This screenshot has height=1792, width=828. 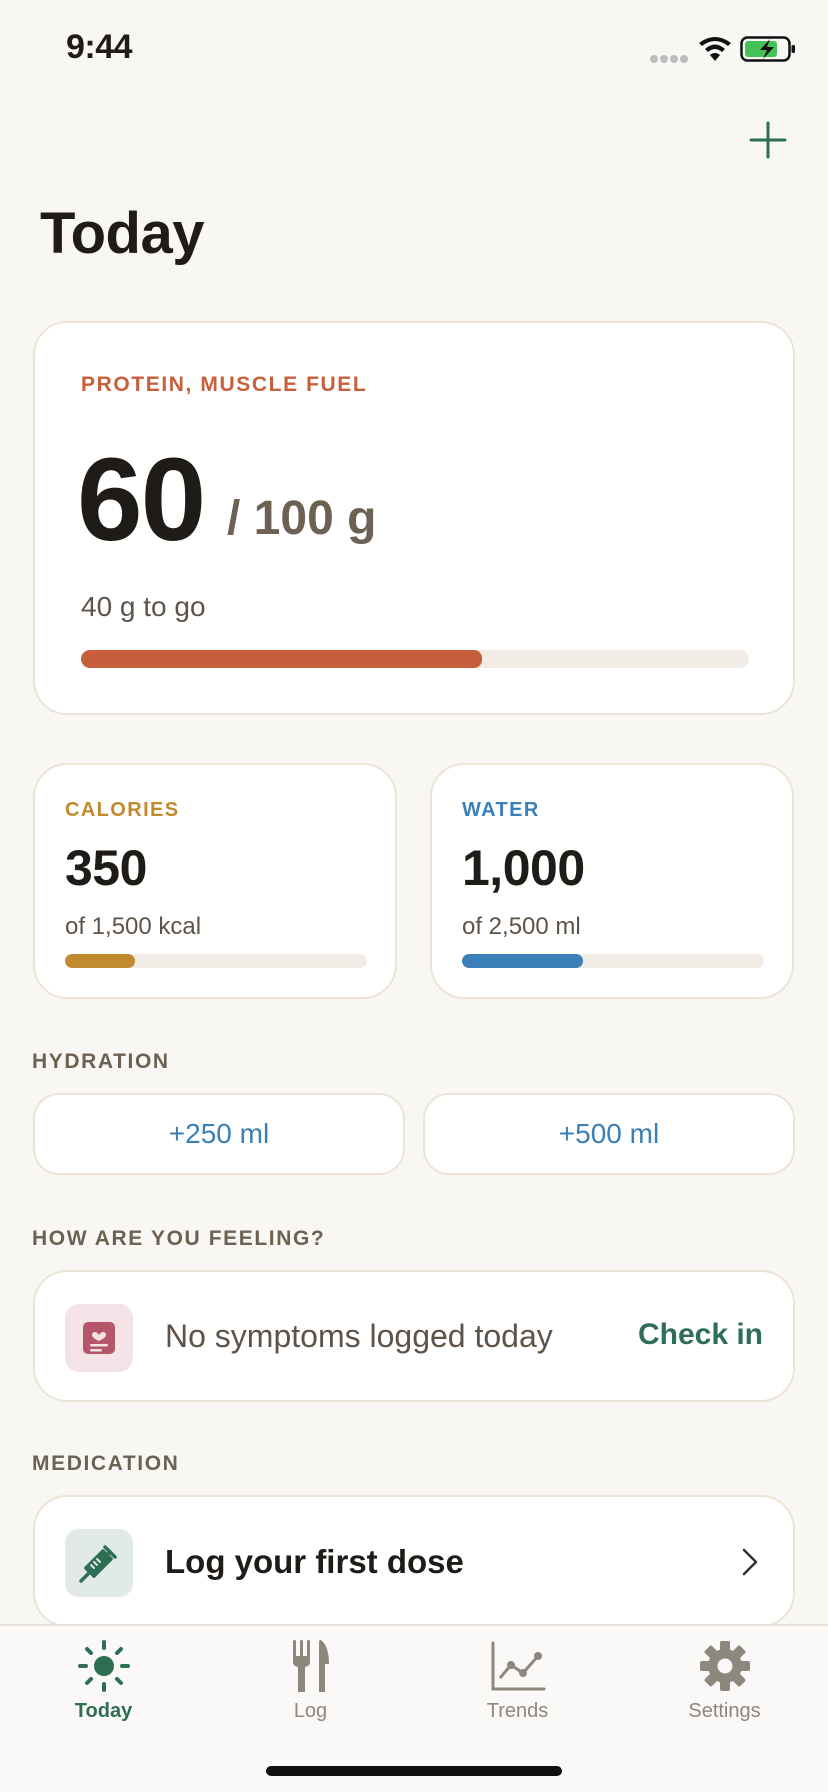 What do you see at coordinates (522, 961) in the screenshot?
I see `water-progress-fill` at bounding box center [522, 961].